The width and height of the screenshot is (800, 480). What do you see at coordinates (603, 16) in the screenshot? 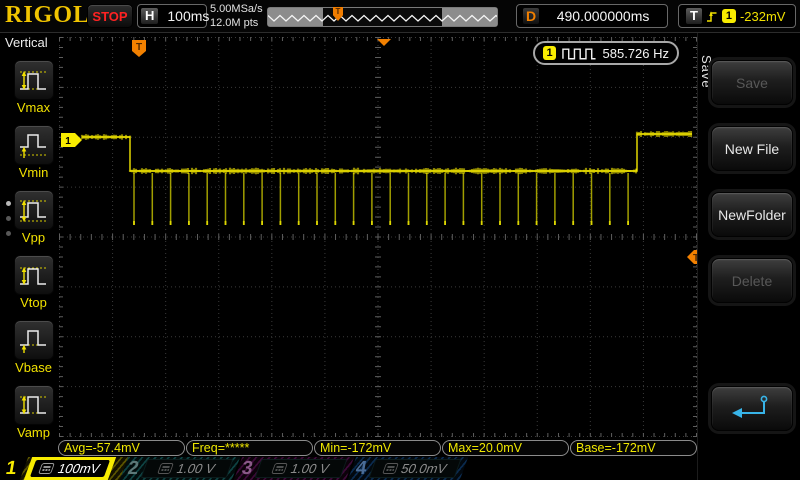
I see `delay-value: 490.000000ms` at bounding box center [603, 16].